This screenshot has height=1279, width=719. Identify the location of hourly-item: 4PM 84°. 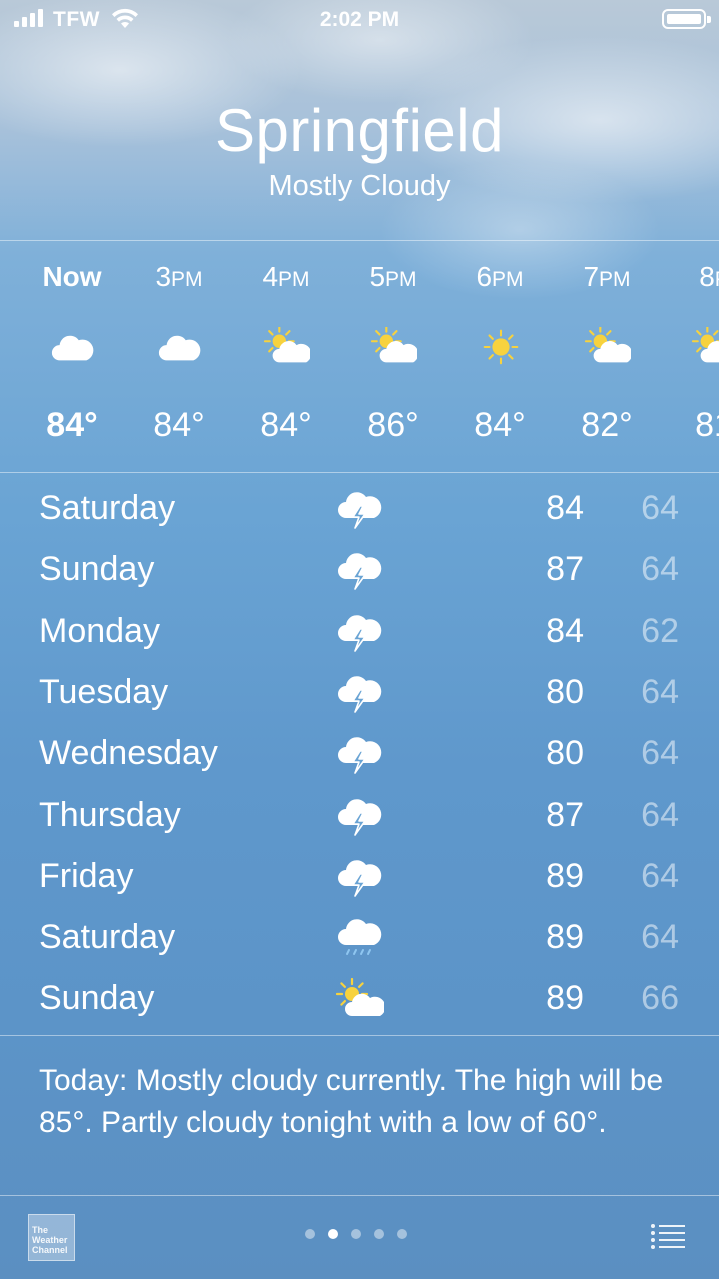
(286, 356).